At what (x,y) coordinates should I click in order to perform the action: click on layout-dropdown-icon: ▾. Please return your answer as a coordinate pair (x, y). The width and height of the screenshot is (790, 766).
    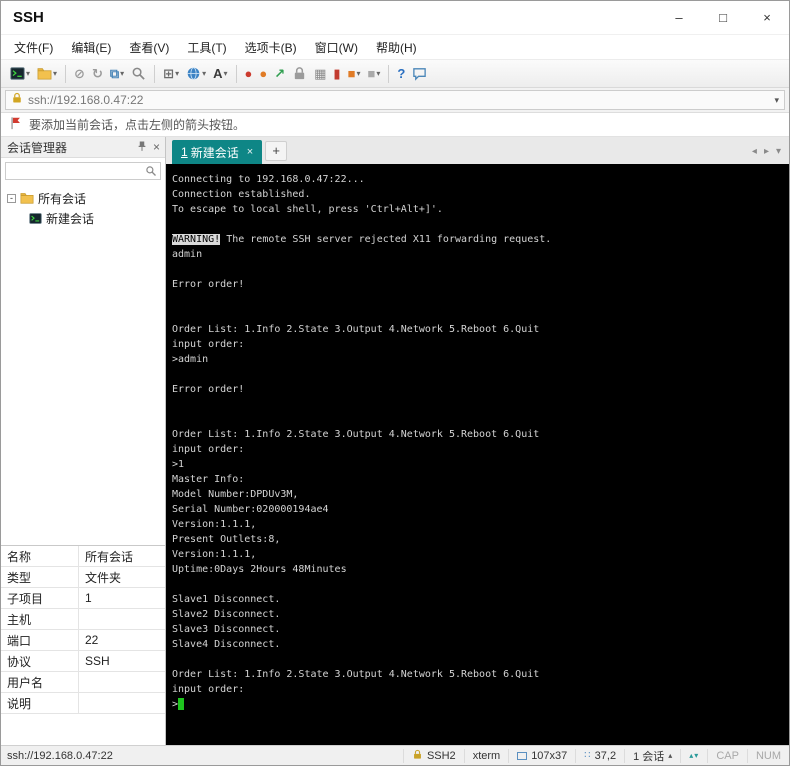
    Looking at the image, I should click on (378, 73).